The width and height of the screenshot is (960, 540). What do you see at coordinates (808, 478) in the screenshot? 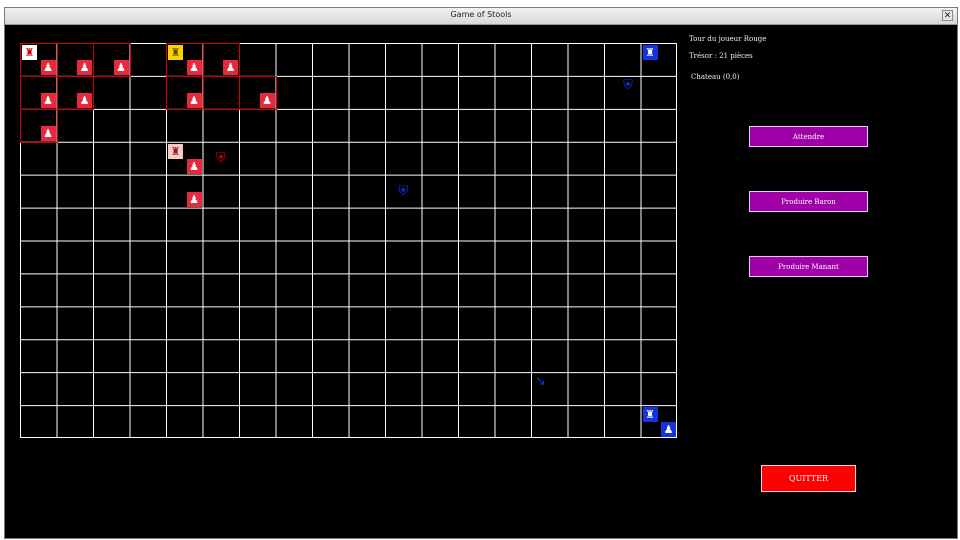
I see `quit-button: QUITTER` at bounding box center [808, 478].